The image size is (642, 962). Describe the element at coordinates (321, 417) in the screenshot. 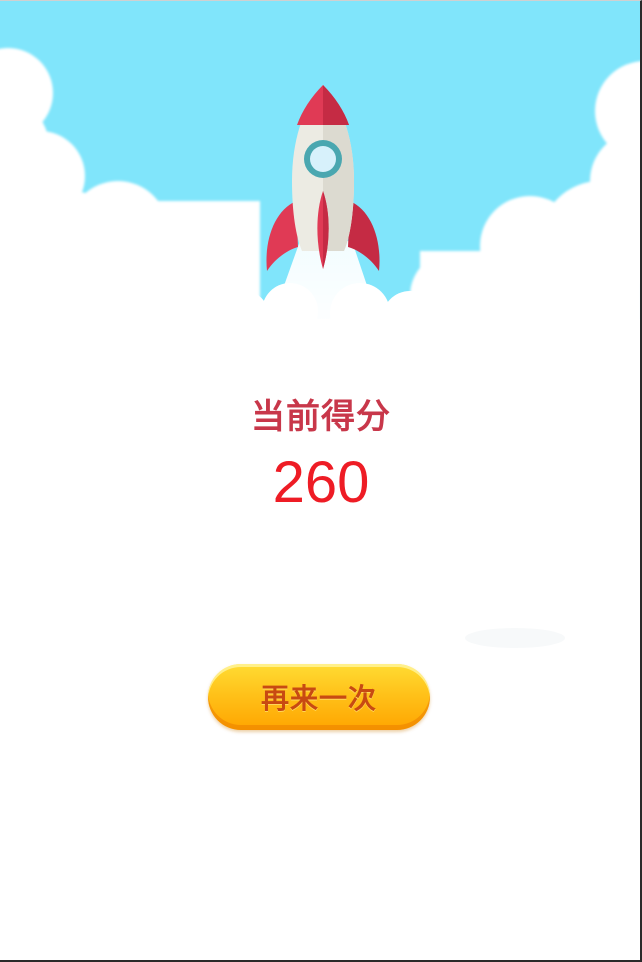

I see `score-label: 当前得分` at that location.